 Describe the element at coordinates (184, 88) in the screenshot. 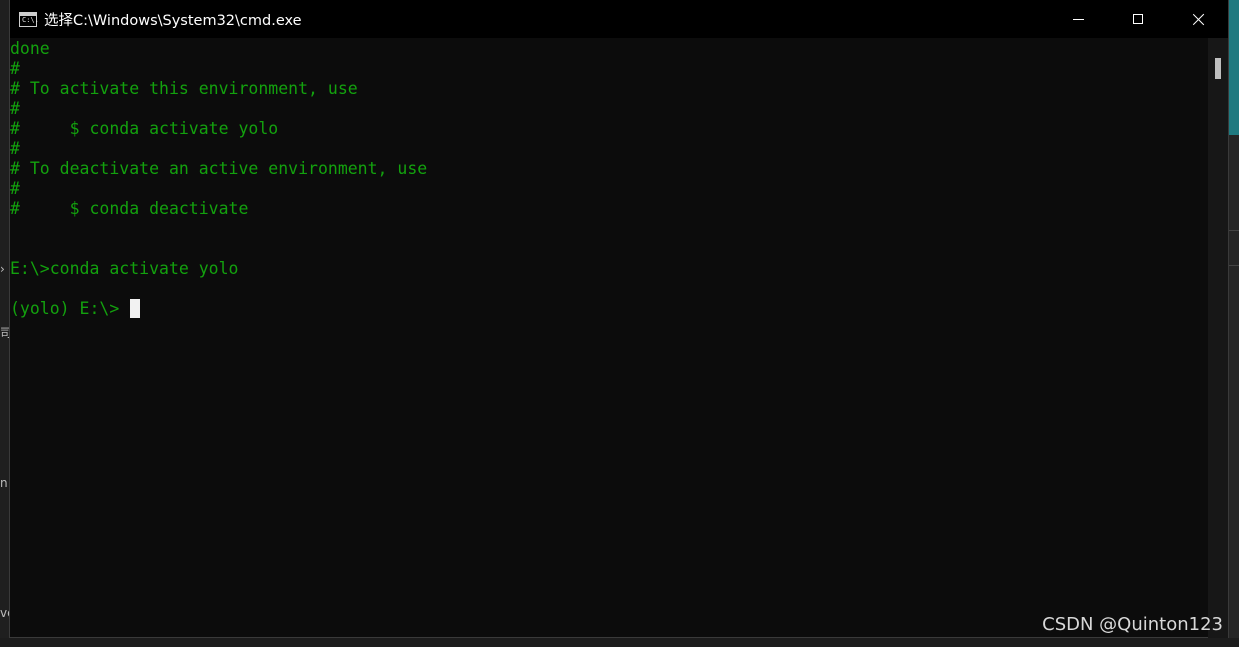

I see `console-line: # To activate this environment, use` at that location.